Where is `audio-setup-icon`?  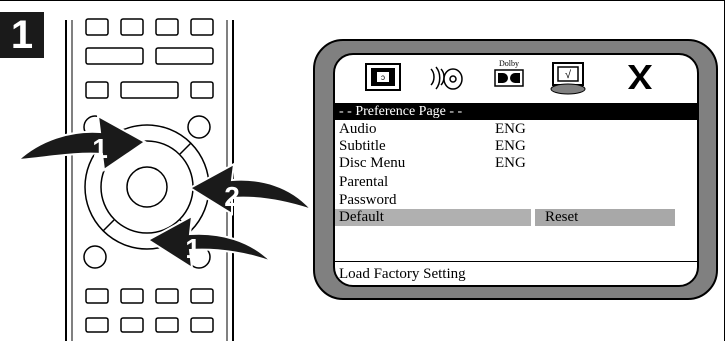
audio-setup-icon is located at coordinates (446, 78).